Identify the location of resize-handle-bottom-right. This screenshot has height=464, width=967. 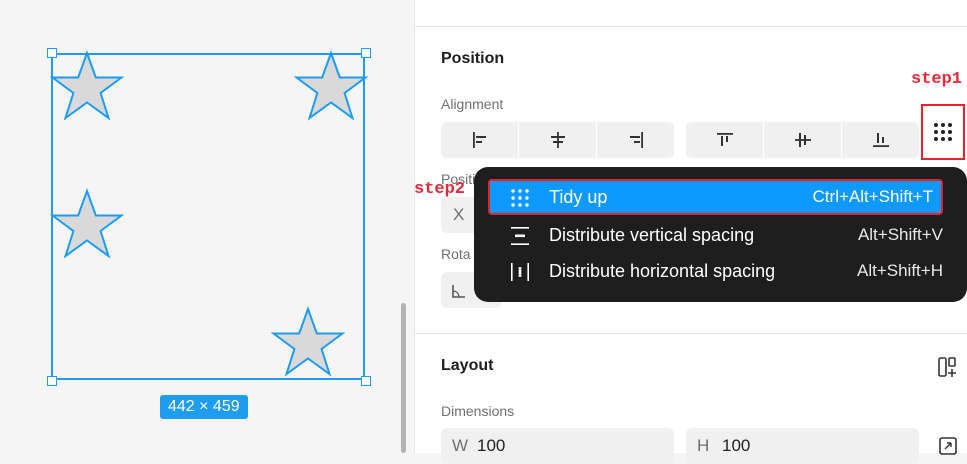
(366, 381).